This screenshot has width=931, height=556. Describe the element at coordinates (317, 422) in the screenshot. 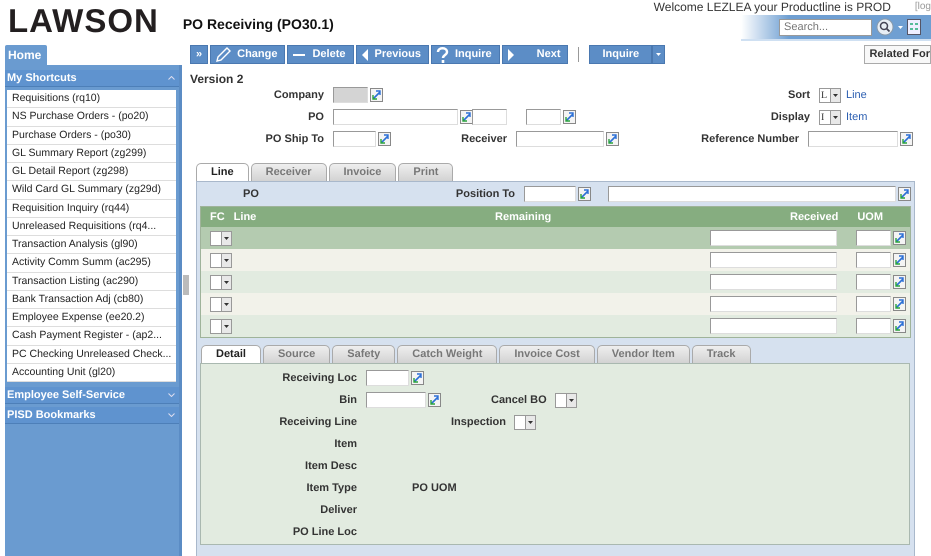

I see `field-label: Receiving Line` at that location.